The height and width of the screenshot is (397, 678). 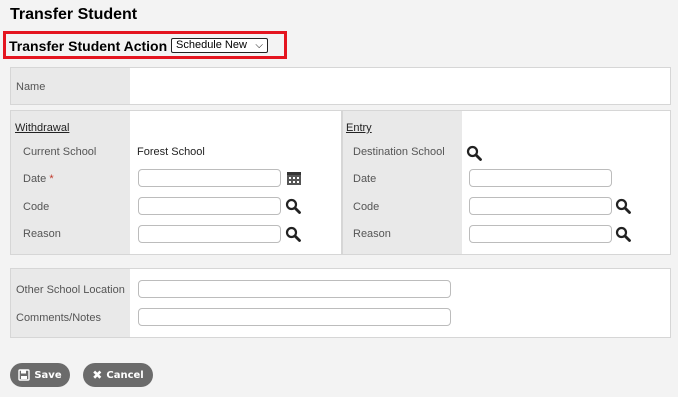 I want to click on entry-reason-label: Reason, so click(x=372, y=234).